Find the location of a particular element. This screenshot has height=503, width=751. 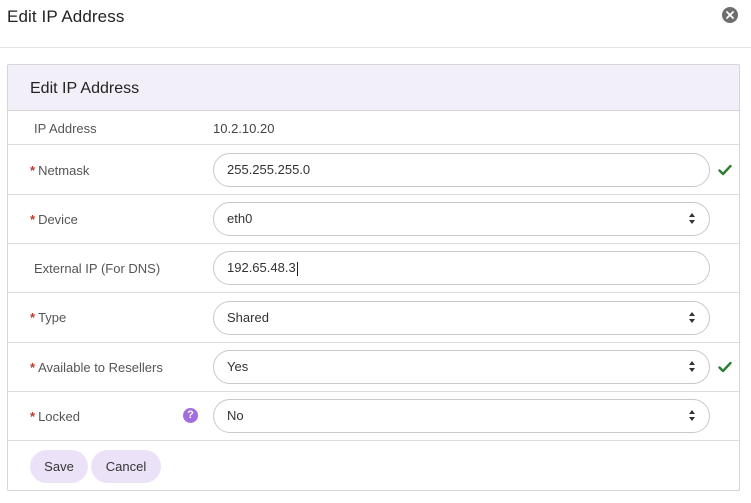

ip-address-value: 10.2.10.20 is located at coordinates (244, 128).